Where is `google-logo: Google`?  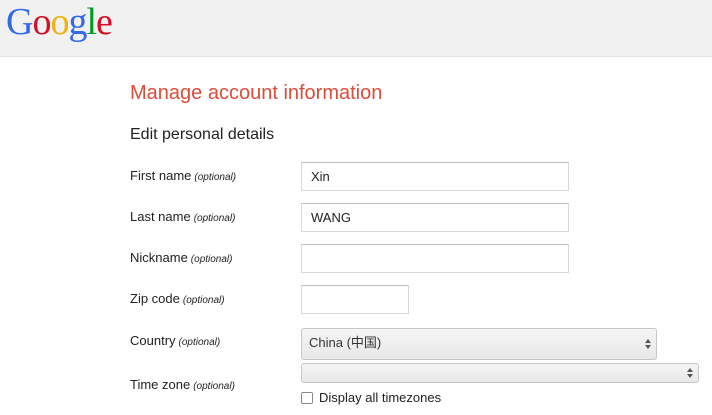
google-logo: Google is located at coordinates (59, 22).